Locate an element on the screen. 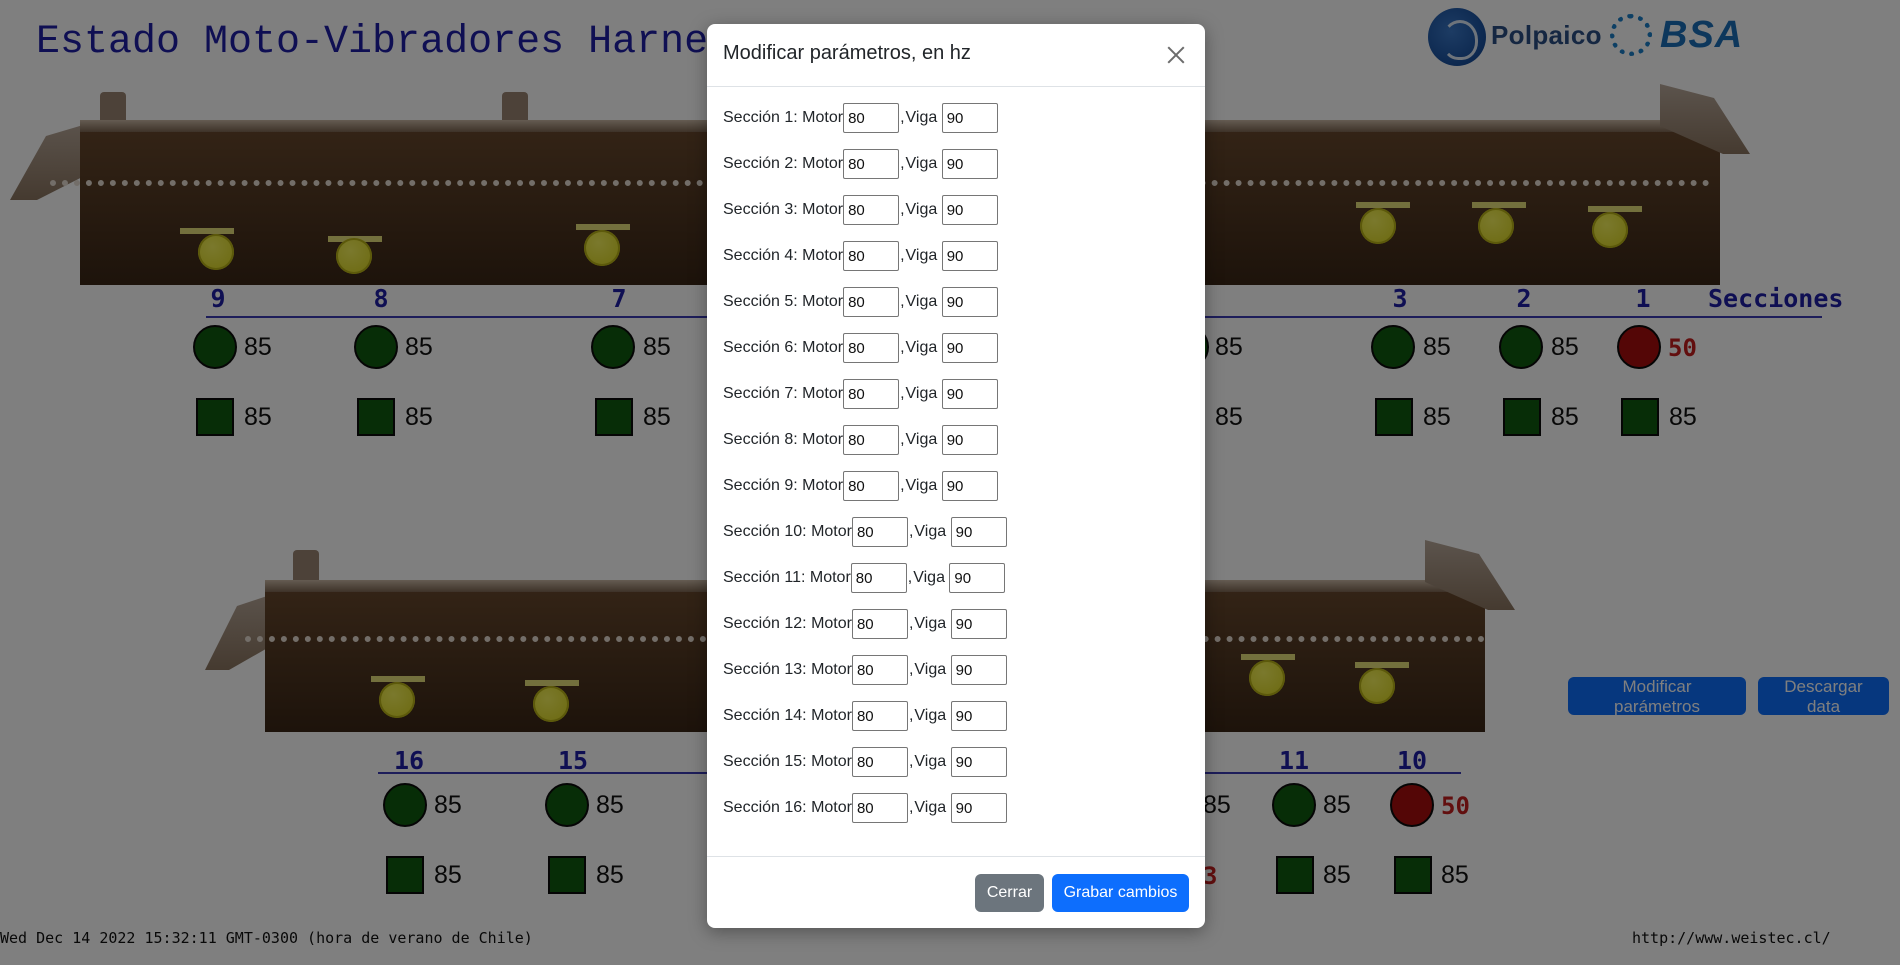  section-parameter-row: Sección 8: Motor , Viga is located at coordinates (860, 440).